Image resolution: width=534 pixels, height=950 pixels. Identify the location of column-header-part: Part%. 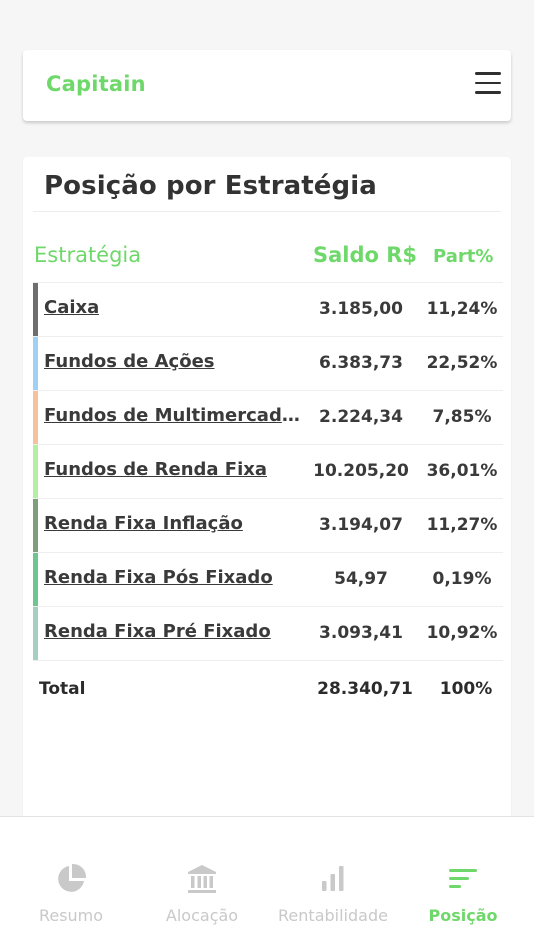
(463, 256).